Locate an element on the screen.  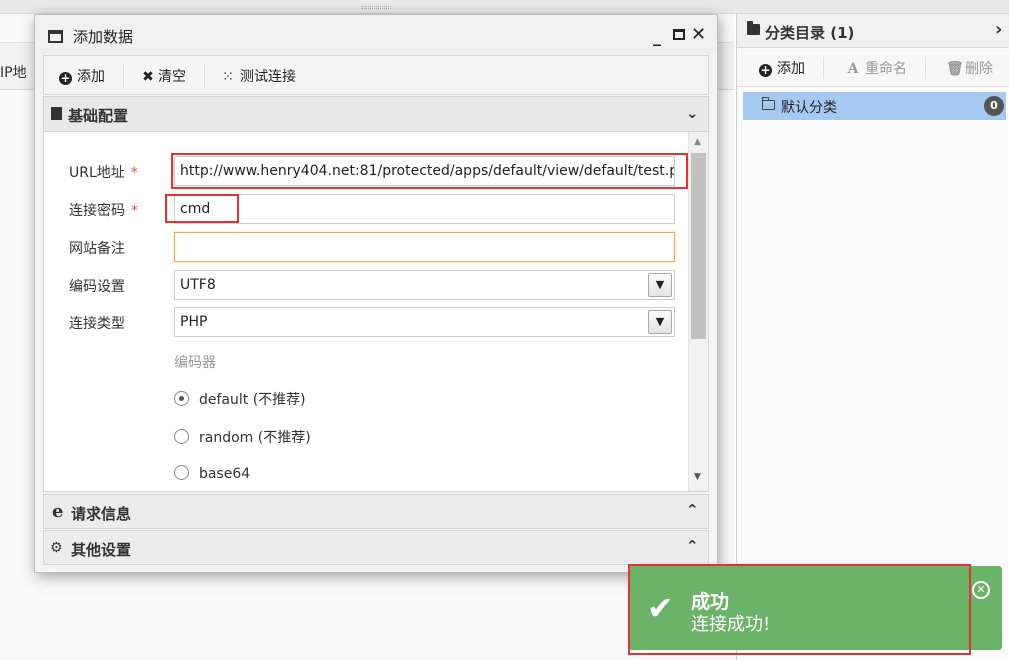
category-count-badge: 0 is located at coordinates (994, 106).